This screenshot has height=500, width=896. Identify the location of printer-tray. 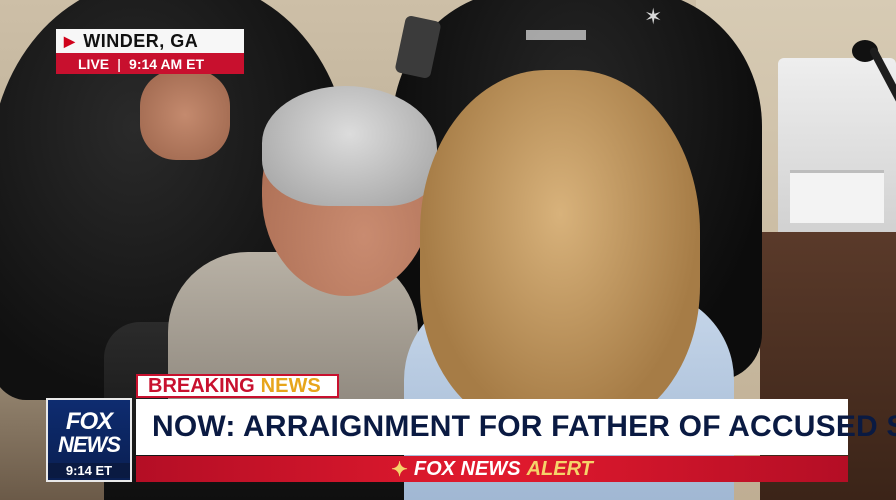
(837, 196).